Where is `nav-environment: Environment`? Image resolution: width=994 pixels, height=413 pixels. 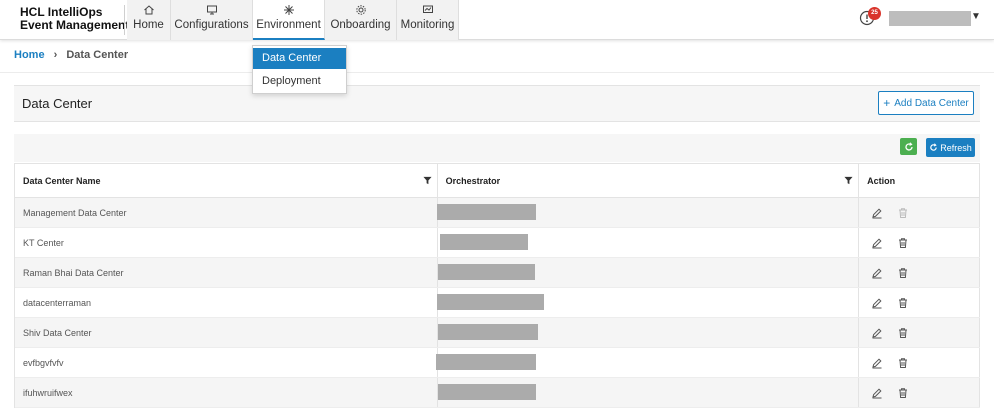
nav-environment: Environment is located at coordinates (289, 20).